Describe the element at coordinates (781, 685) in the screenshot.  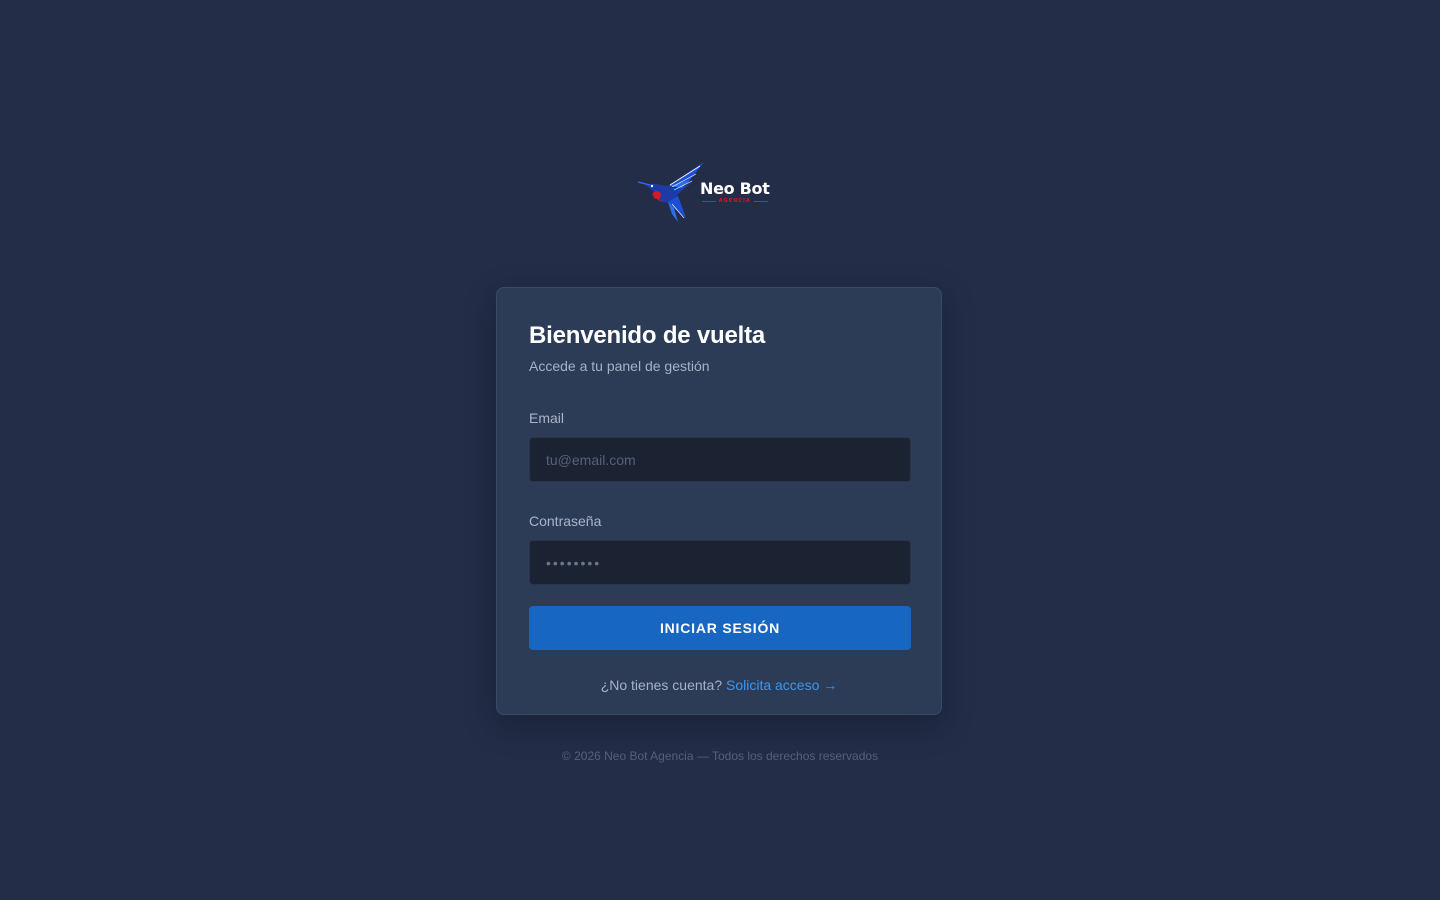
I see `request-access-link: Solicita acceso →` at that location.